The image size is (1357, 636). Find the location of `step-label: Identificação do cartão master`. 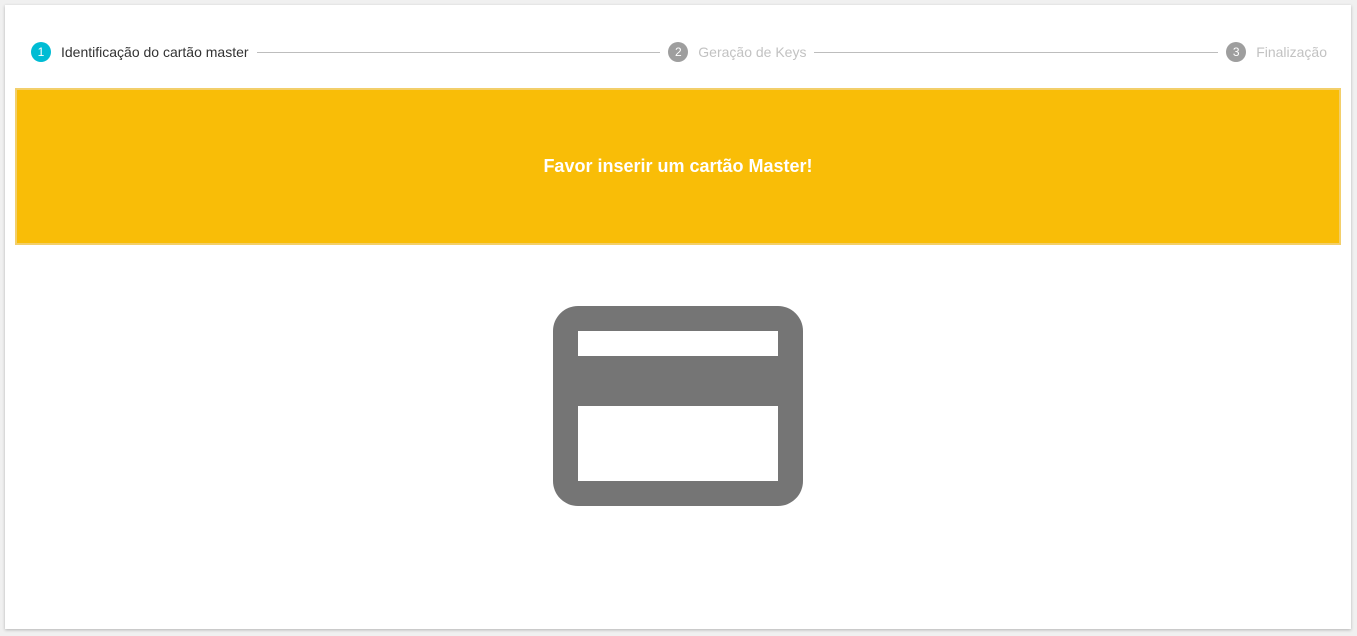

step-label: Identificação do cartão master is located at coordinates (155, 52).